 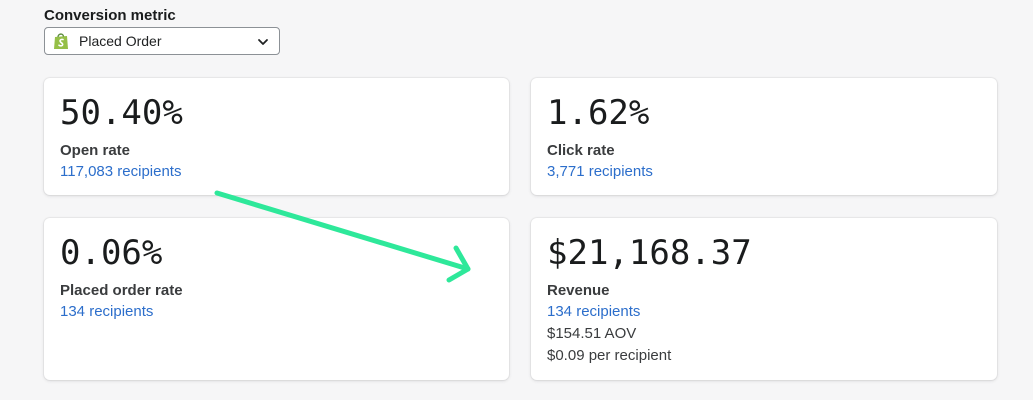 What do you see at coordinates (106, 312) in the screenshot?
I see `placed-order-recipients-link: 134 recipients` at bounding box center [106, 312].